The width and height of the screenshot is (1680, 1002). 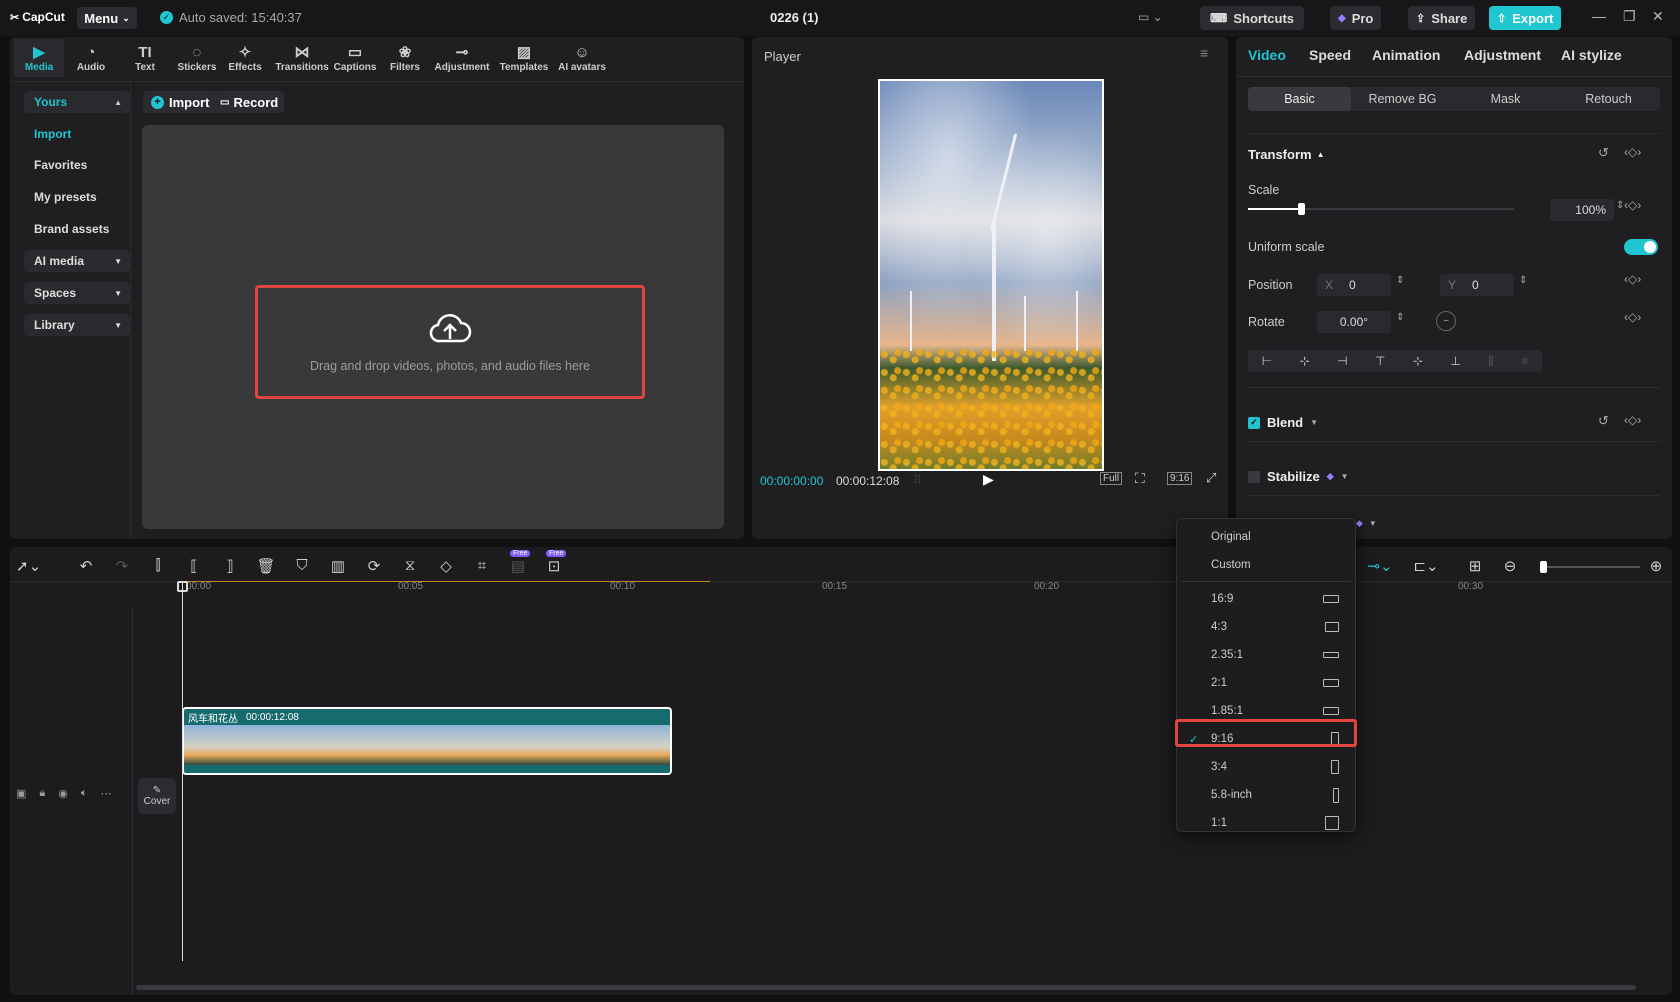 I want to click on zoom-in-icon: ⊕, so click(x=1656, y=566).